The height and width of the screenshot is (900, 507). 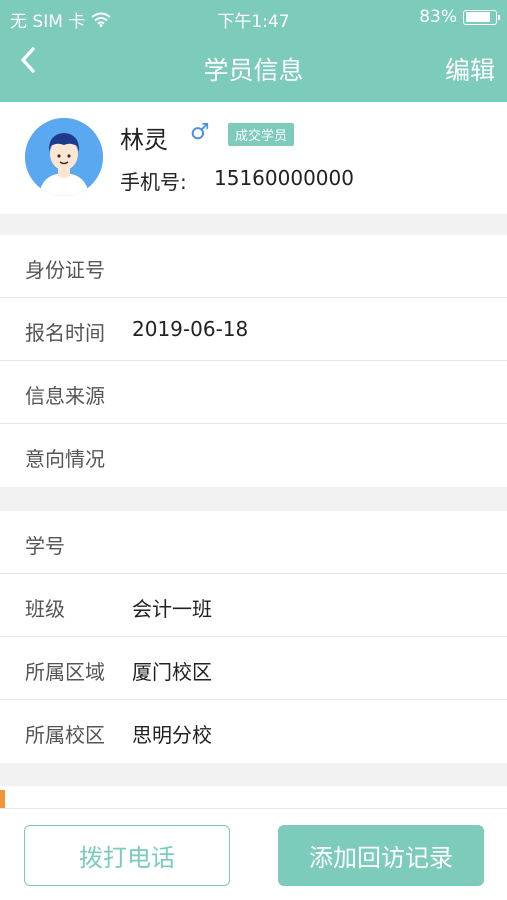 I want to click on profile-card: 林灵 ♂ 成交学员 手机号: 15160000000, so click(x=253, y=158).